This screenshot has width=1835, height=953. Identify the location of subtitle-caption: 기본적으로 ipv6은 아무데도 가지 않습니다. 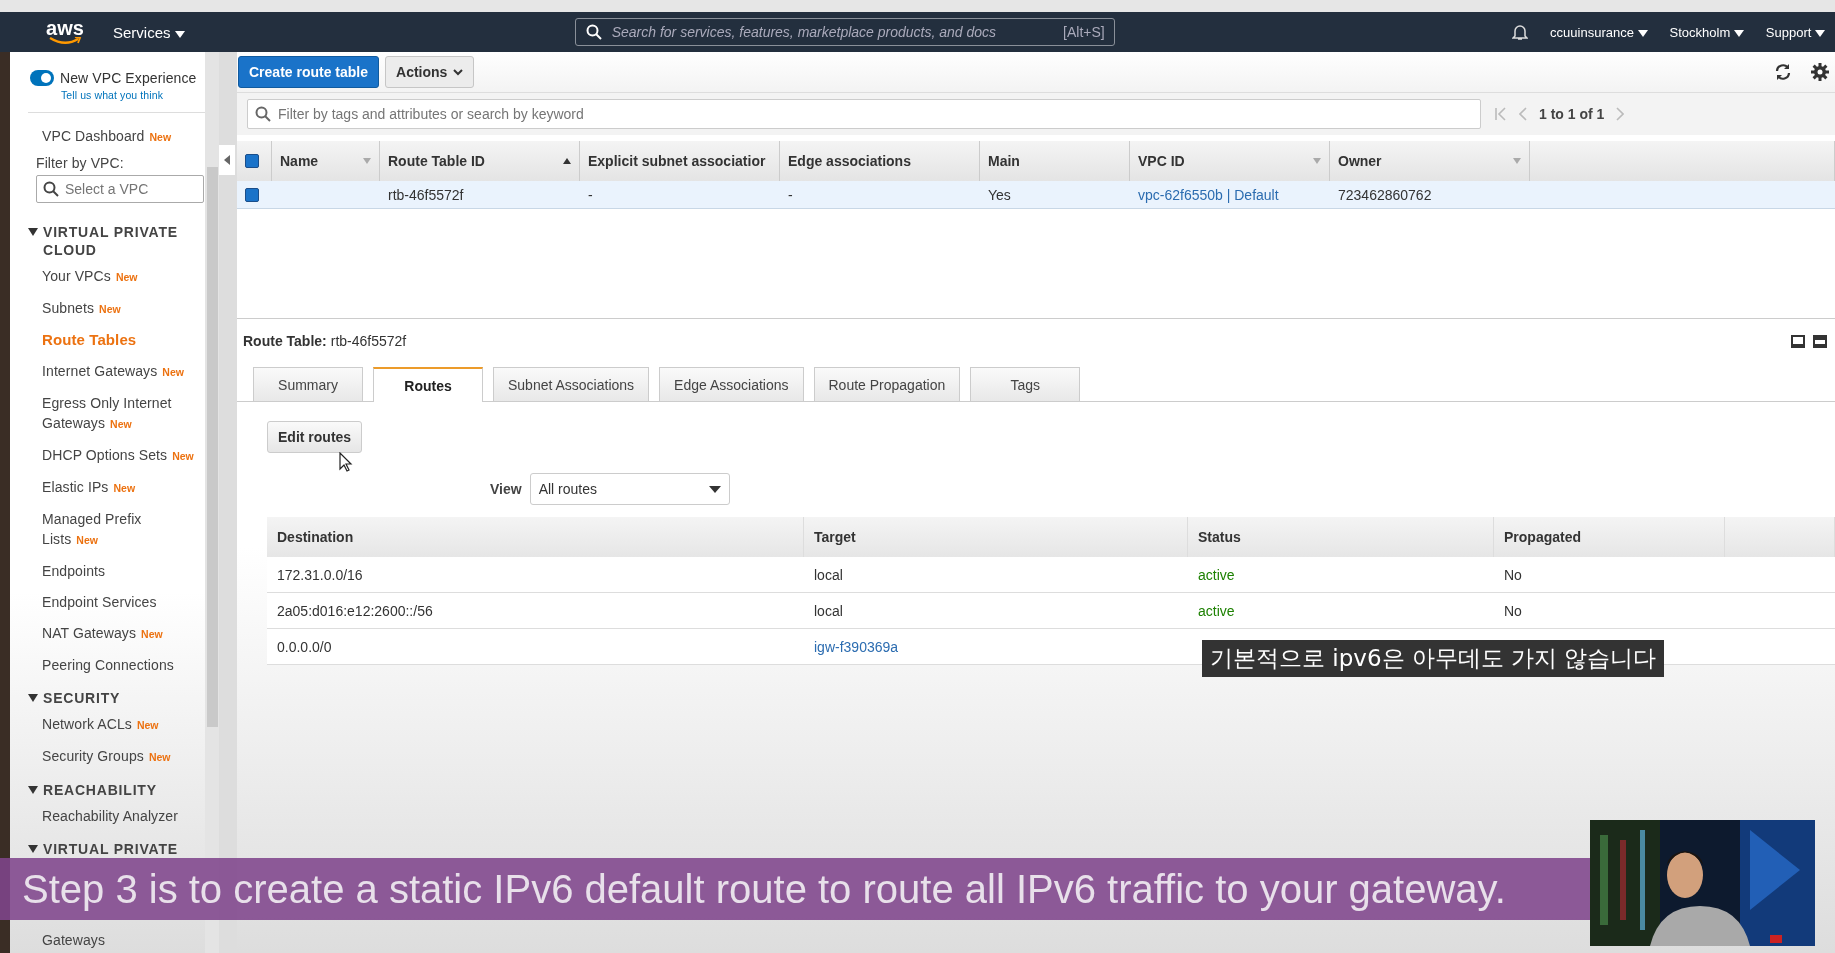
(1433, 658).